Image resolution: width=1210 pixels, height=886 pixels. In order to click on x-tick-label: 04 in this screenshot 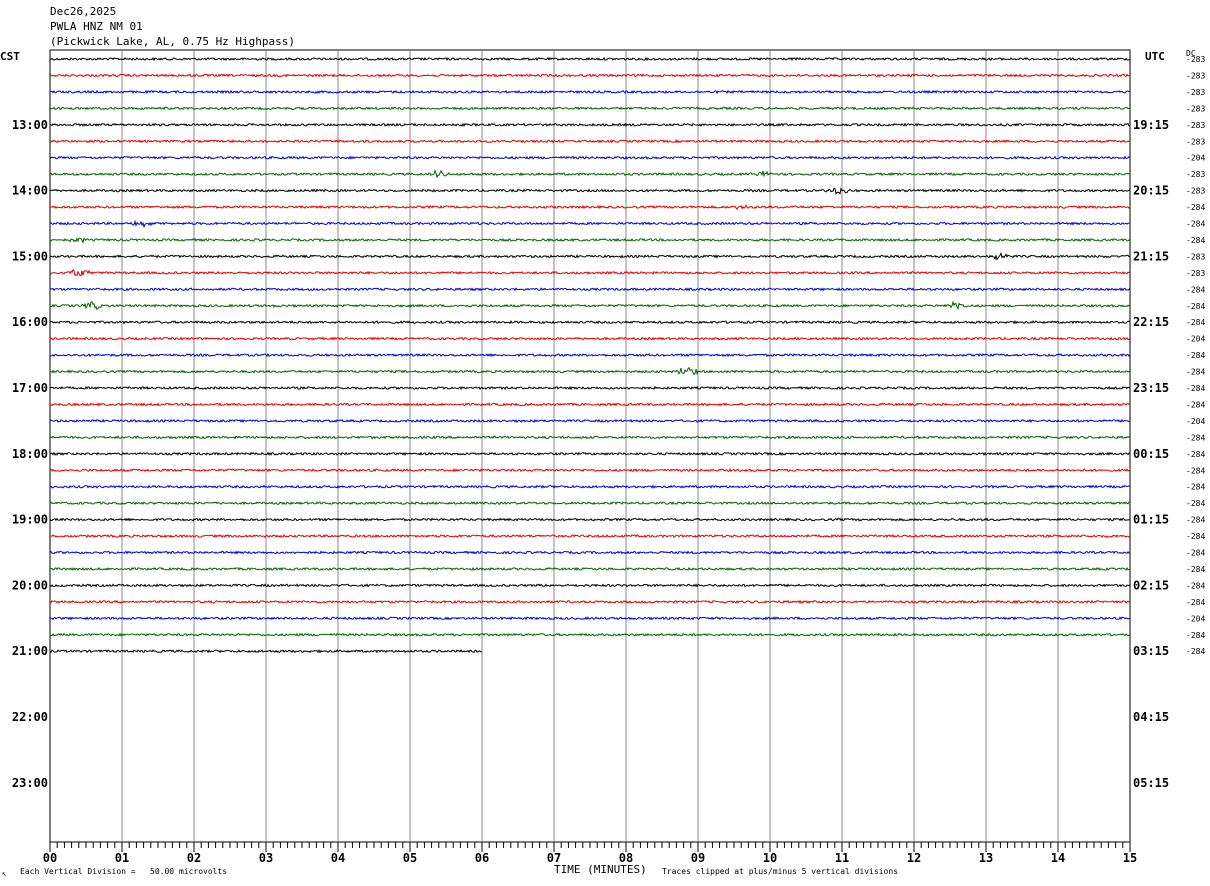, I will do `click(338, 858)`.